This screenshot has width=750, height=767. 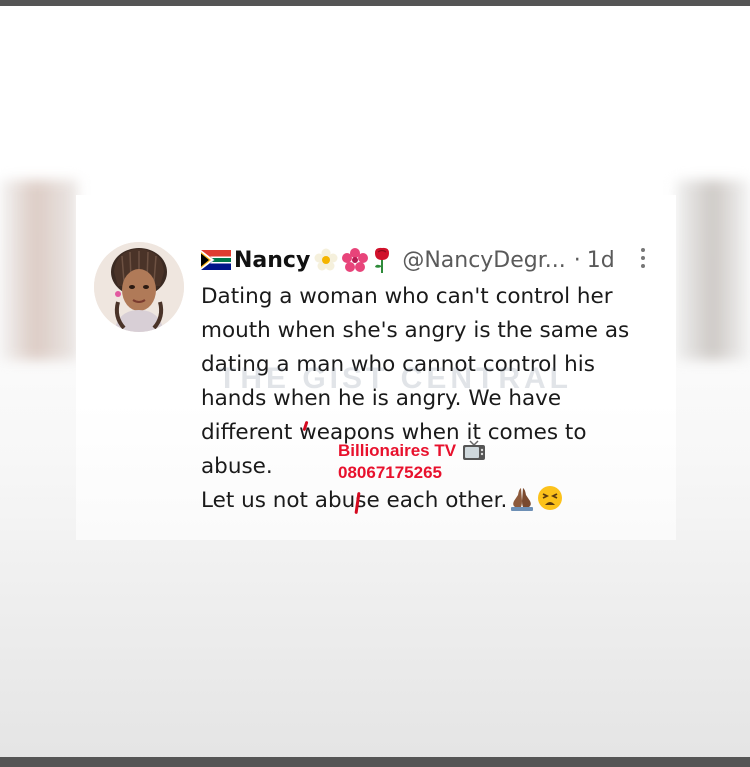 I want to click on folded-hands-icon, so click(x=522, y=503).